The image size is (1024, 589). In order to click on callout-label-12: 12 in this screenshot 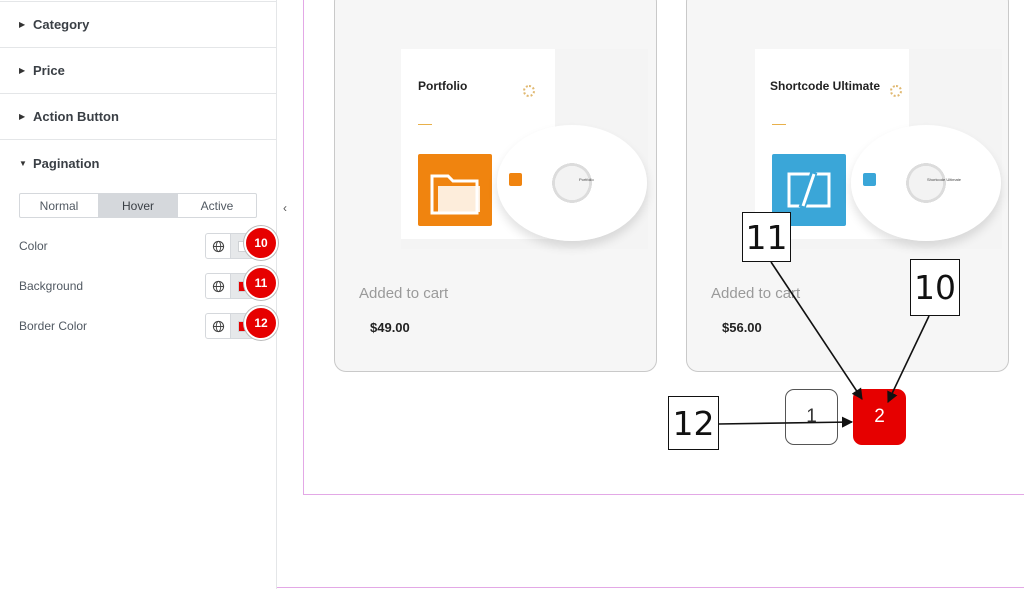, I will do `click(693, 423)`.